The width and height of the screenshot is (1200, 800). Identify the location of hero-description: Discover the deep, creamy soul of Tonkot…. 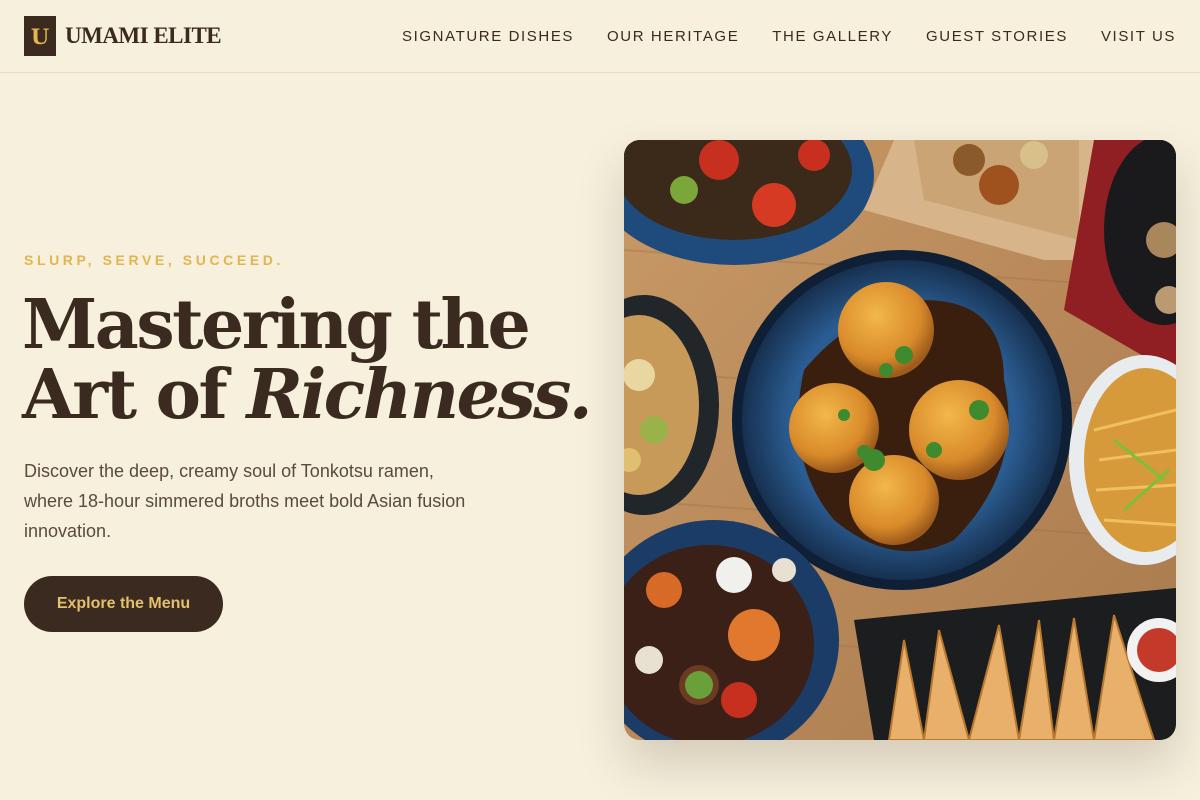
(245, 501).